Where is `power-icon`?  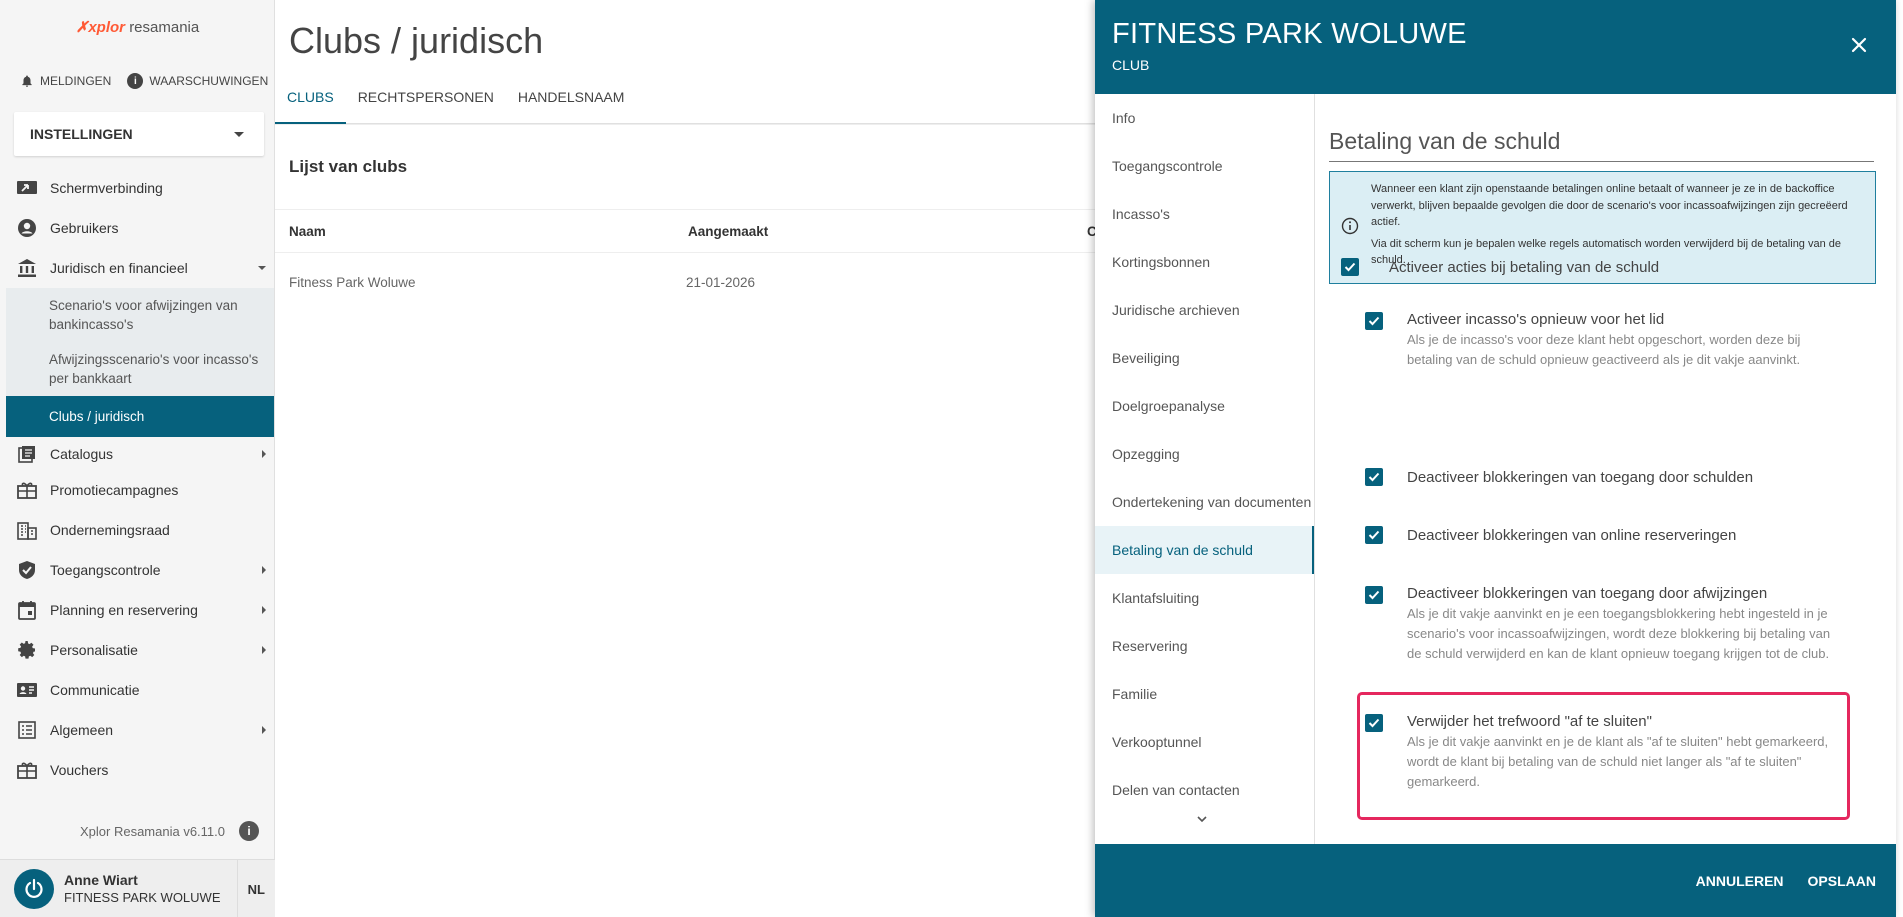
power-icon is located at coordinates (34, 888).